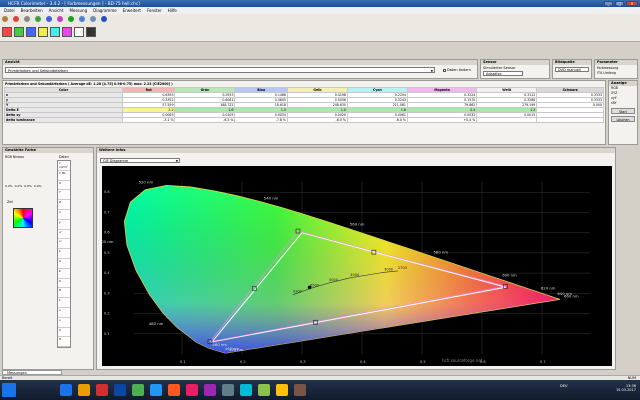 This screenshot has width=640, height=400. What do you see at coordinates (64, 274) in the screenshot?
I see `daten-list-item: b` at bounding box center [64, 274].